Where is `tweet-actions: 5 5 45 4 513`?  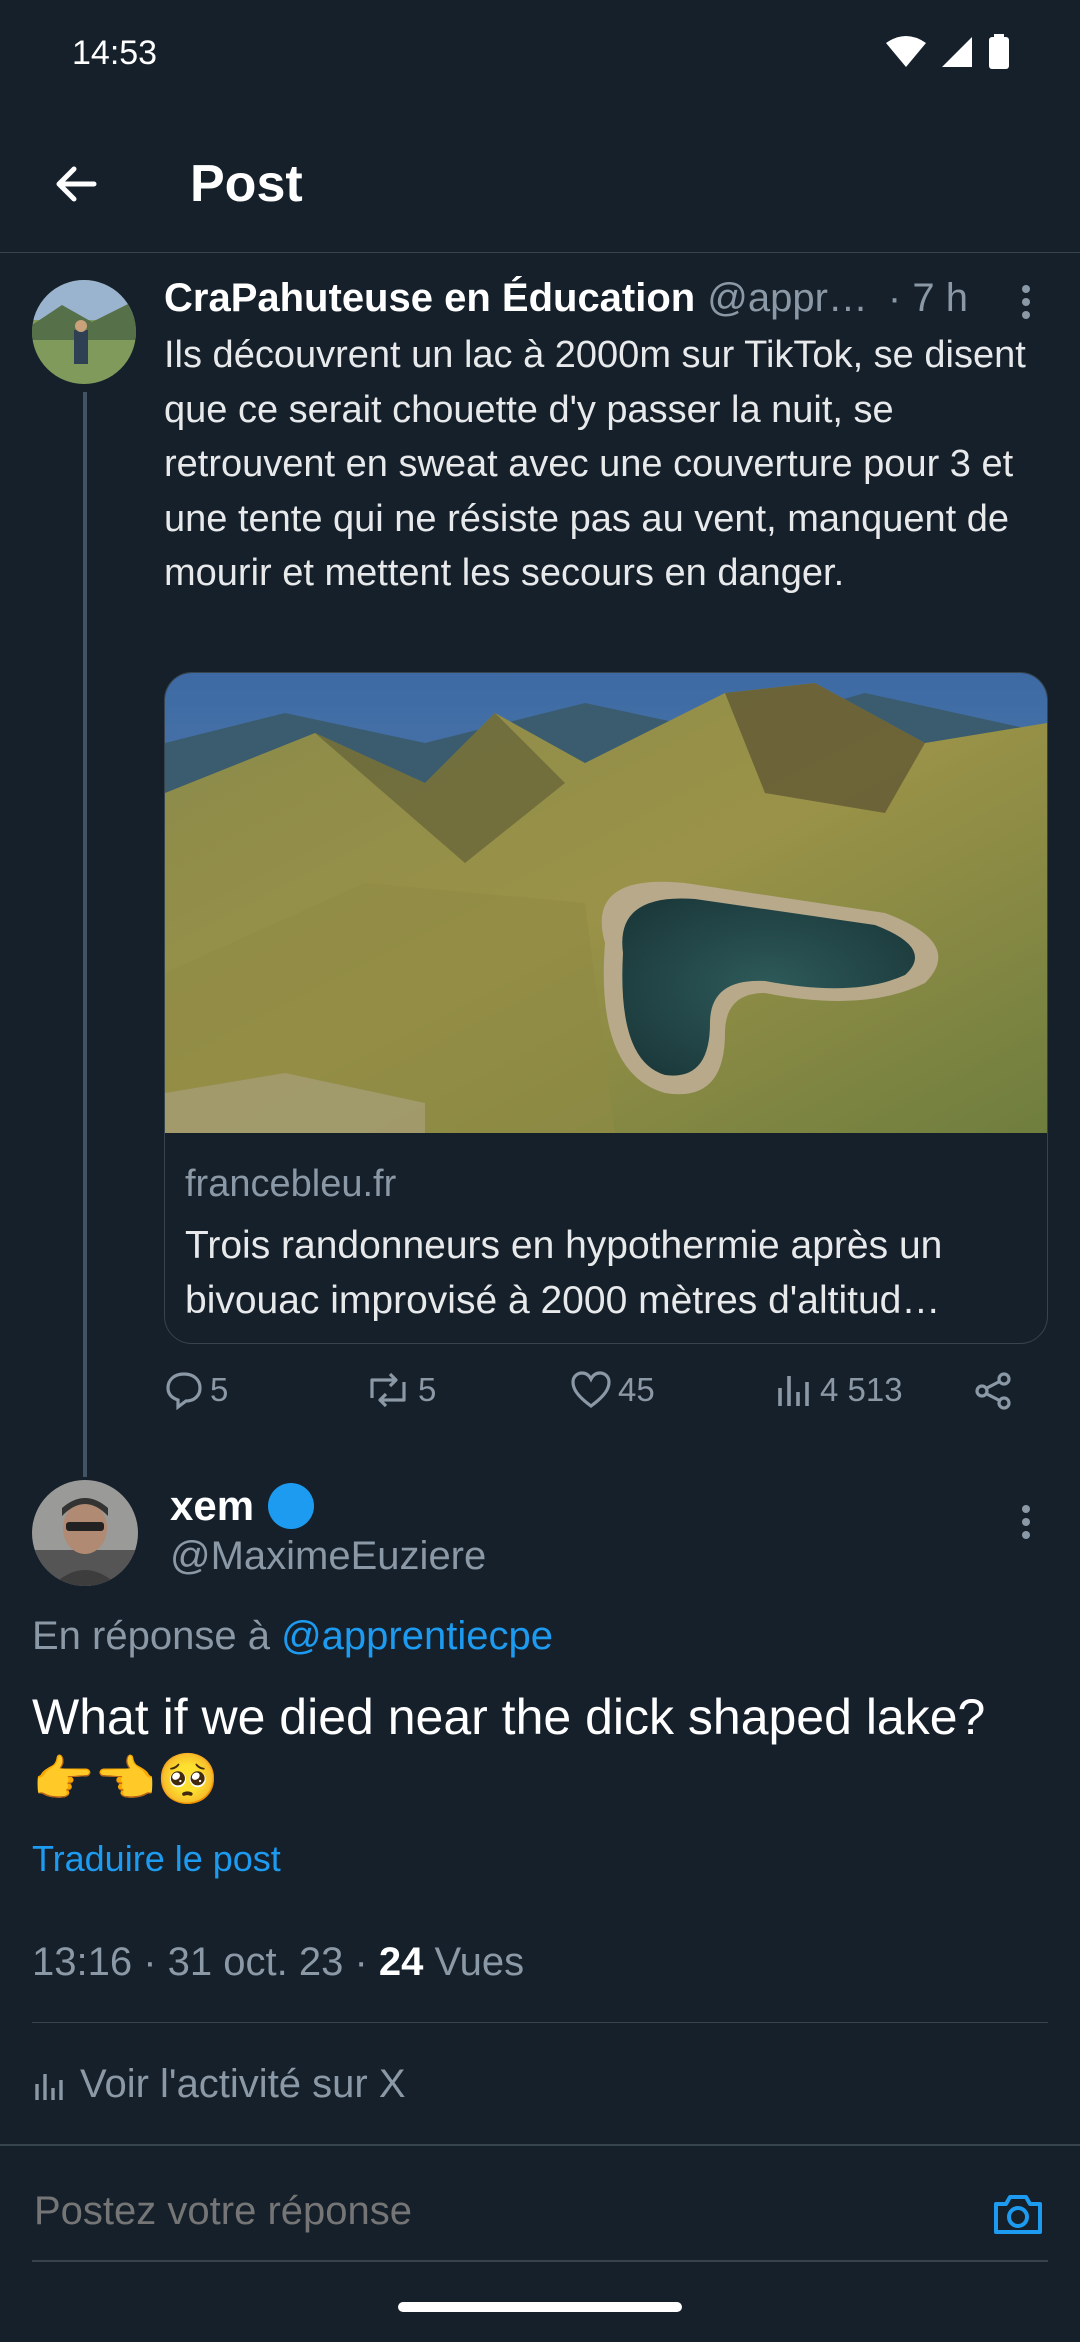
tweet-actions: 5 5 45 4 513 is located at coordinates (604, 1395).